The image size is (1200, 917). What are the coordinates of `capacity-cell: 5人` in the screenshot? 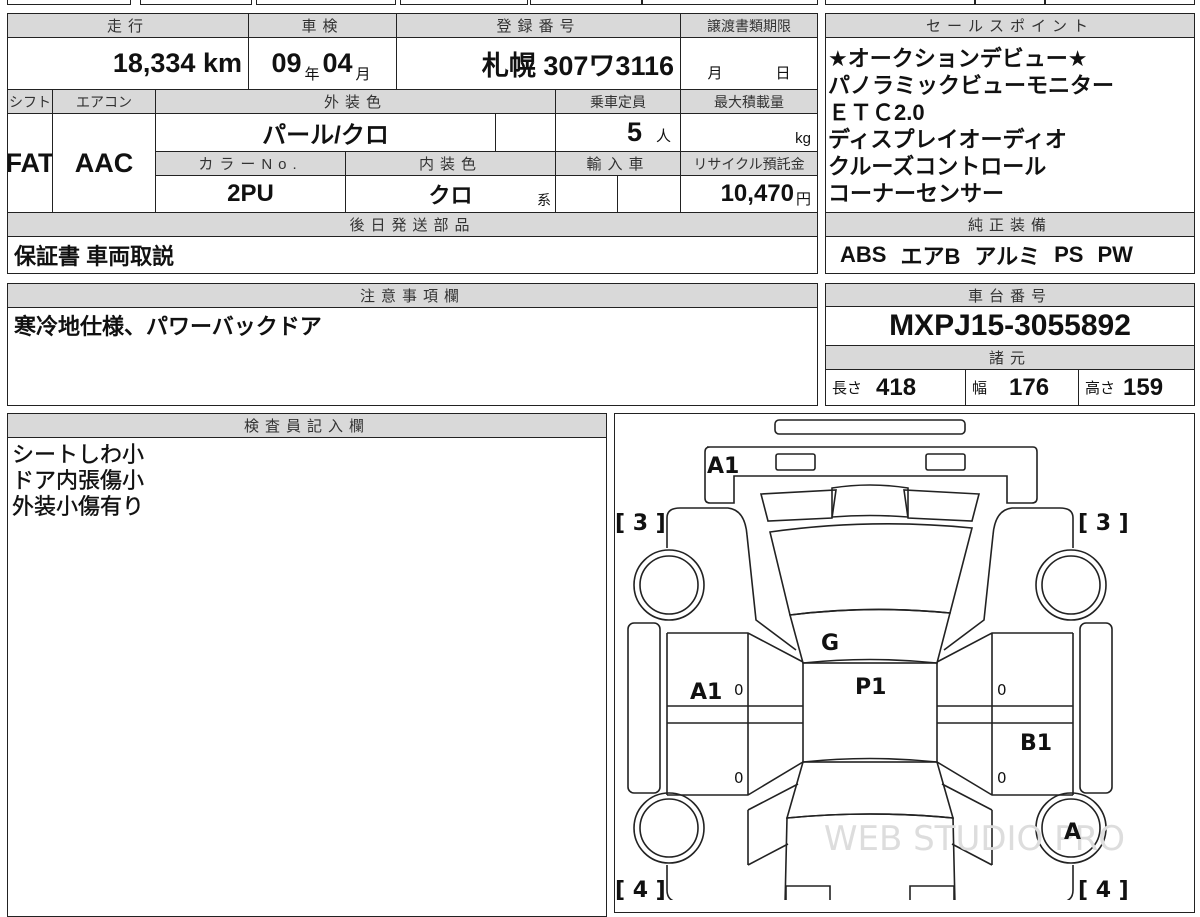 It's located at (618, 132).